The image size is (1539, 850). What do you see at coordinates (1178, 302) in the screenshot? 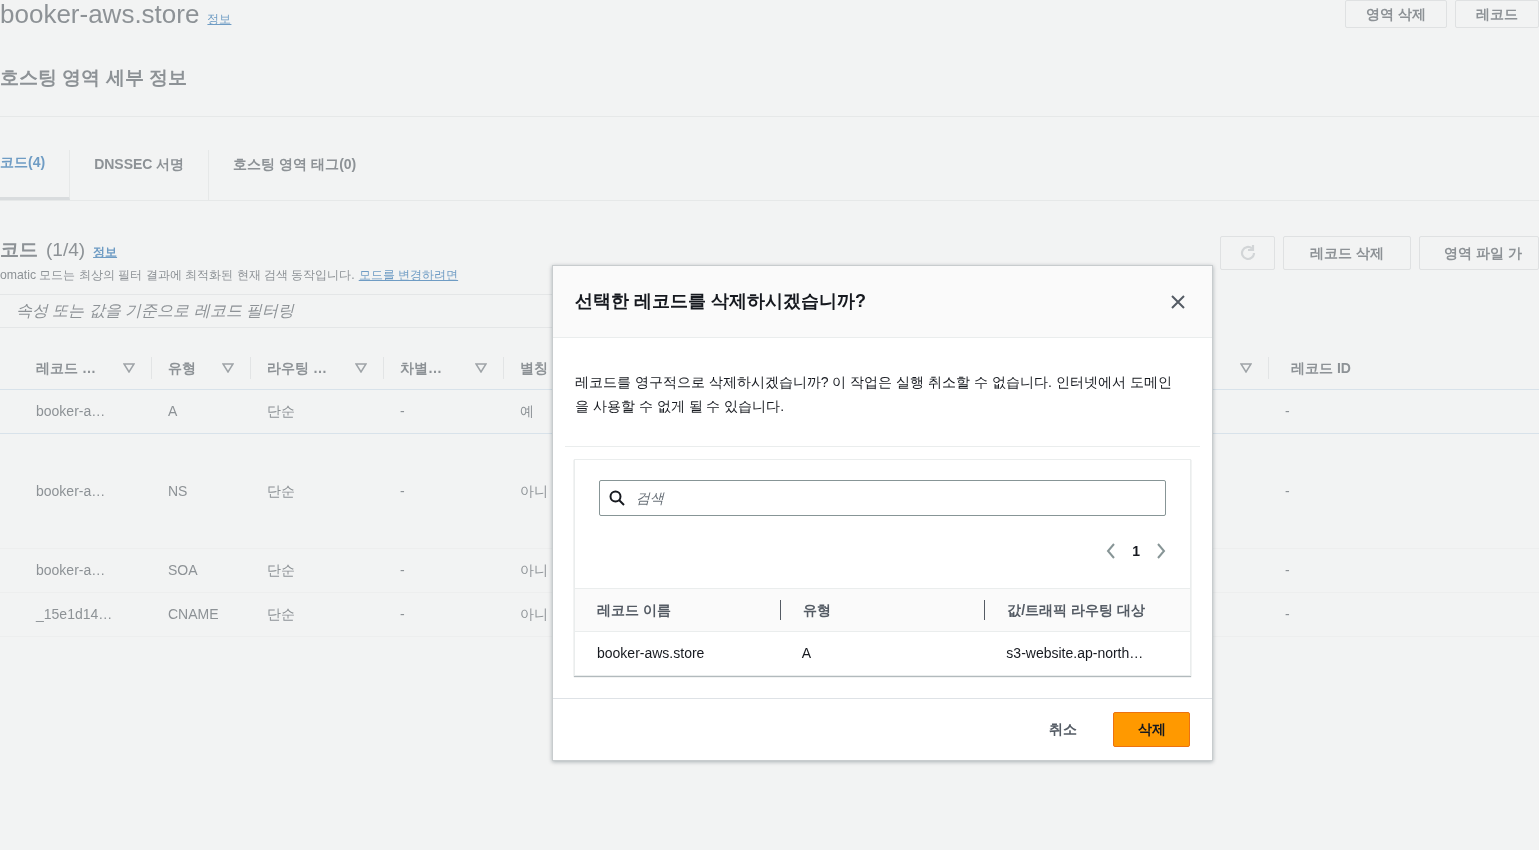
I see `close-icon` at bounding box center [1178, 302].